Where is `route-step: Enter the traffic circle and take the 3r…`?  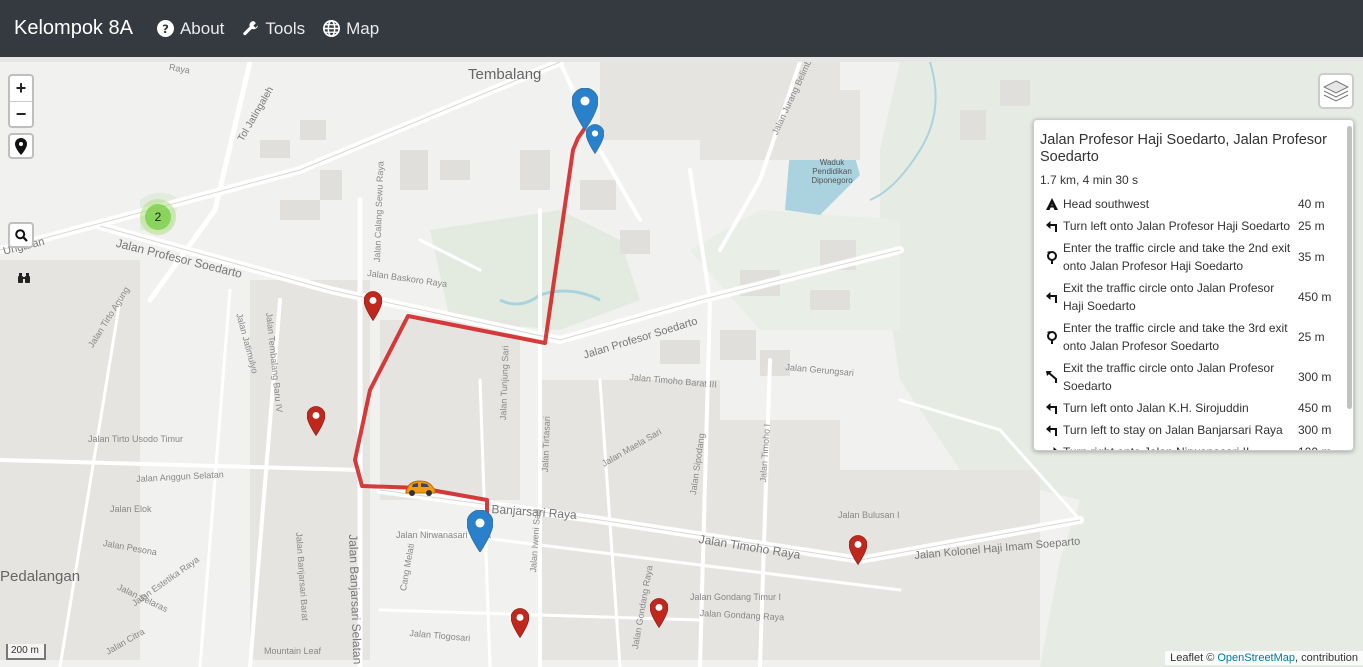
route-step: Enter the traffic circle and take the 3r… is located at coordinates (1193, 337).